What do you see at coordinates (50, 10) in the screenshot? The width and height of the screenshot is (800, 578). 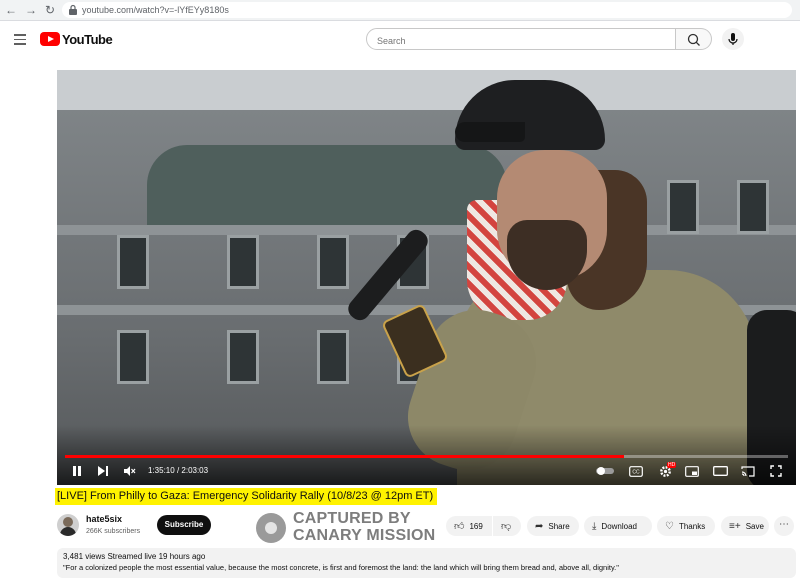 I see `reload-icon: ↻` at bounding box center [50, 10].